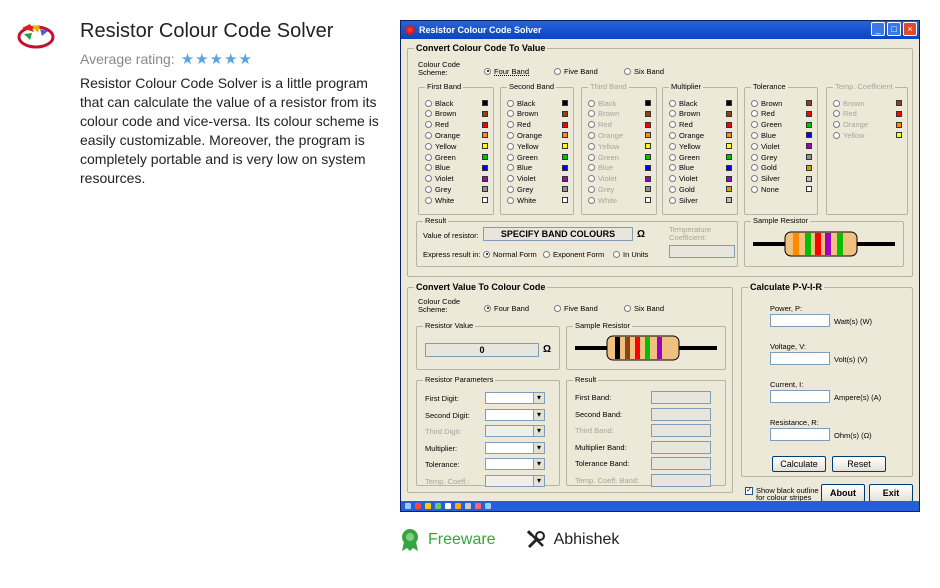 The image size is (940, 588). What do you see at coordinates (442, 464) in the screenshot?
I see `param-label: Tolerance:` at bounding box center [442, 464].